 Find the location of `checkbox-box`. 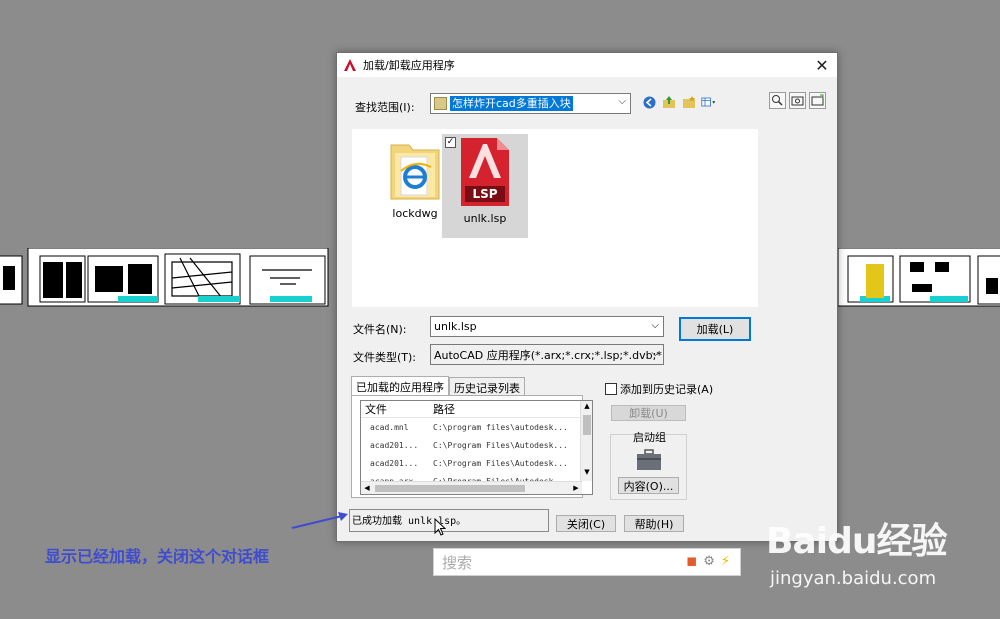

checkbox-box is located at coordinates (611, 389).